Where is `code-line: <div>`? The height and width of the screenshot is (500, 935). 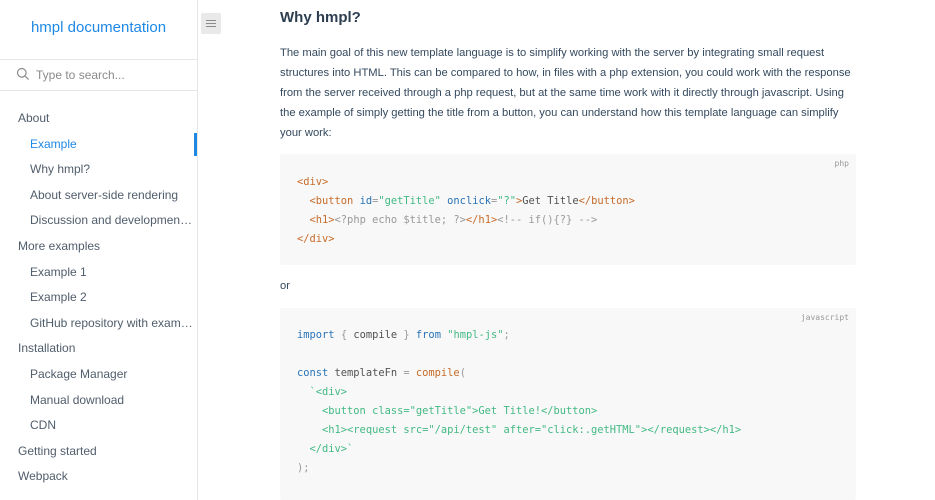 code-line: <div> is located at coordinates (466, 182).